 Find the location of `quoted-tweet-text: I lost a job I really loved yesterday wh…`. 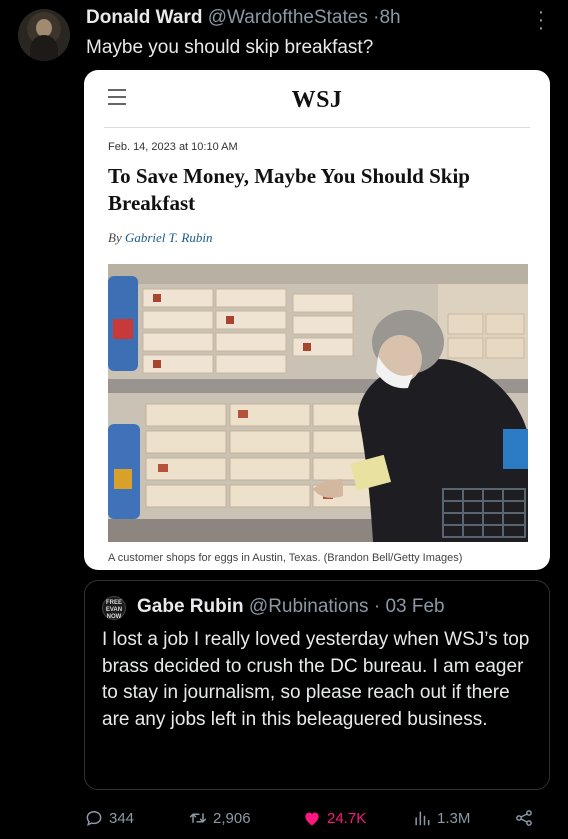

quoted-tweet-text: I lost a job I really loved yesterday wh… is located at coordinates (316, 679).